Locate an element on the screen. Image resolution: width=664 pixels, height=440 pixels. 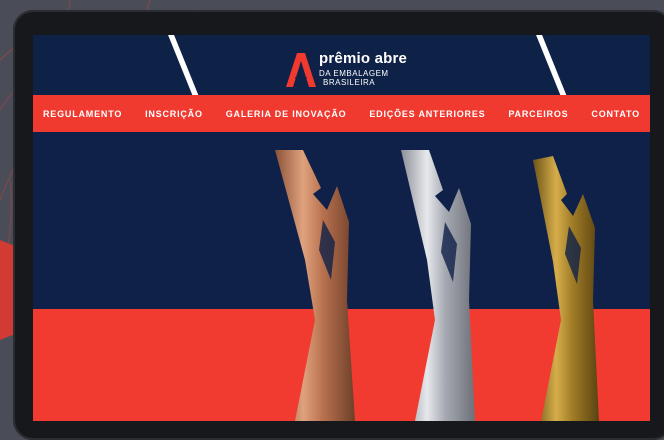
nav-item-galeria-de-inovacao: GALERIA DE INOVAÇÃO is located at coordinates (286, 114).